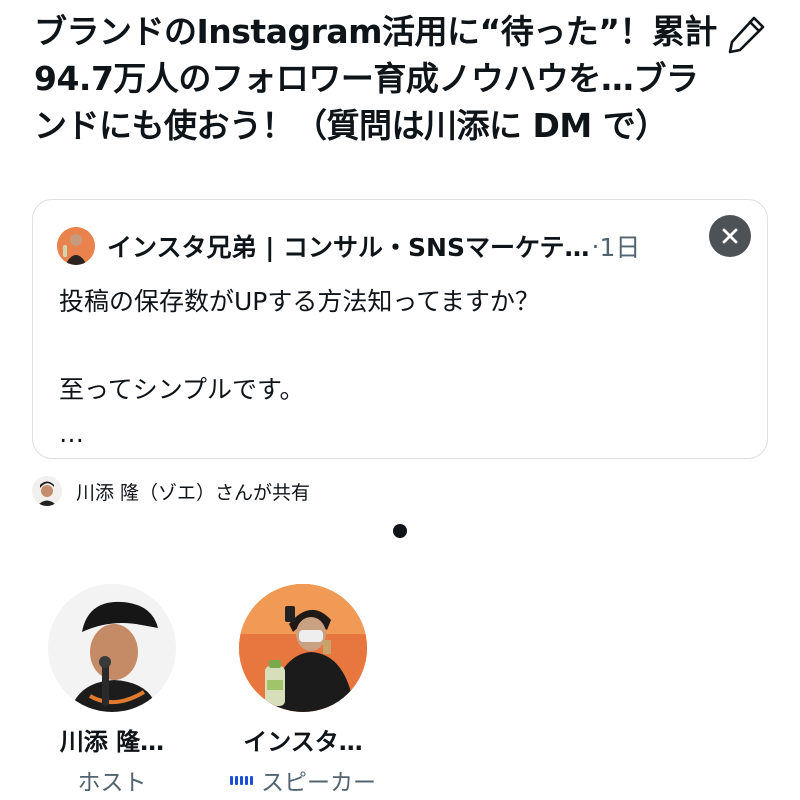 Image resolution: width=800 pixels, height=800 pixels. I want to click on tweet-text-line: 至ってシンプルです。, so click(182, 389).